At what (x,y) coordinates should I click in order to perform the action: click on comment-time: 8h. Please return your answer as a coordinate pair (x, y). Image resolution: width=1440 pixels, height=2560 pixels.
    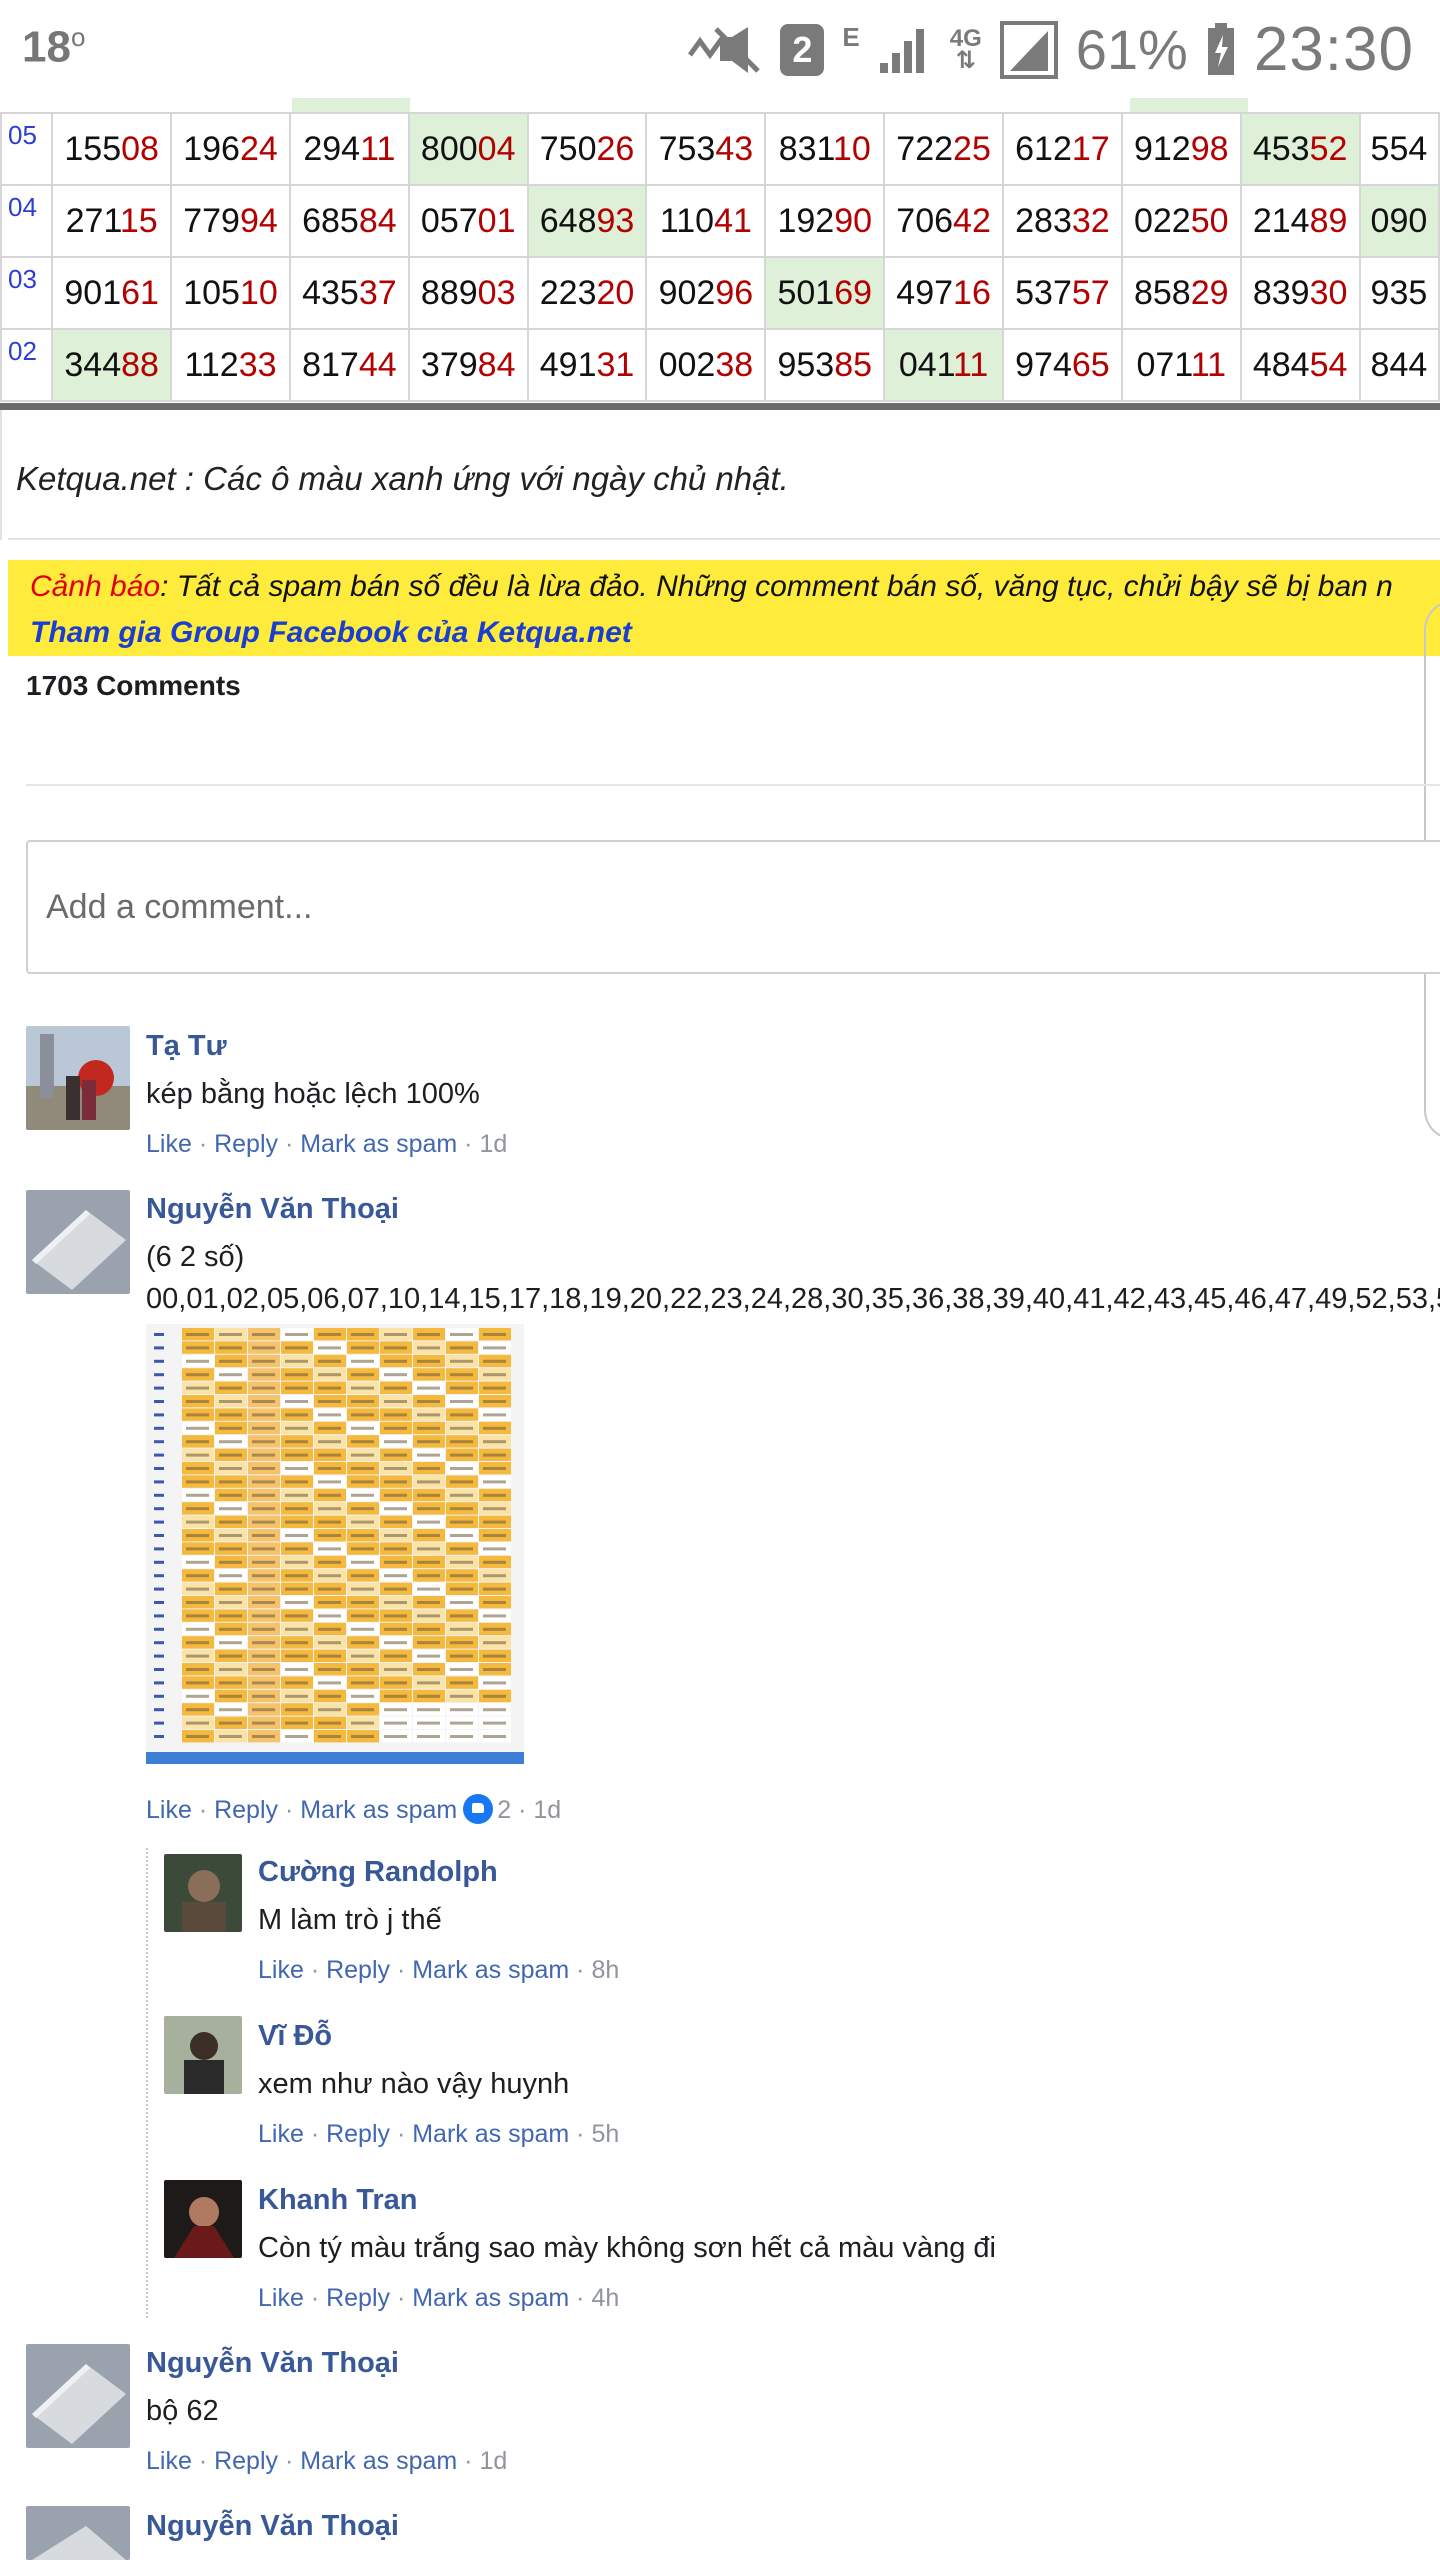
    Looking at the image, I should click on (605, 1970).